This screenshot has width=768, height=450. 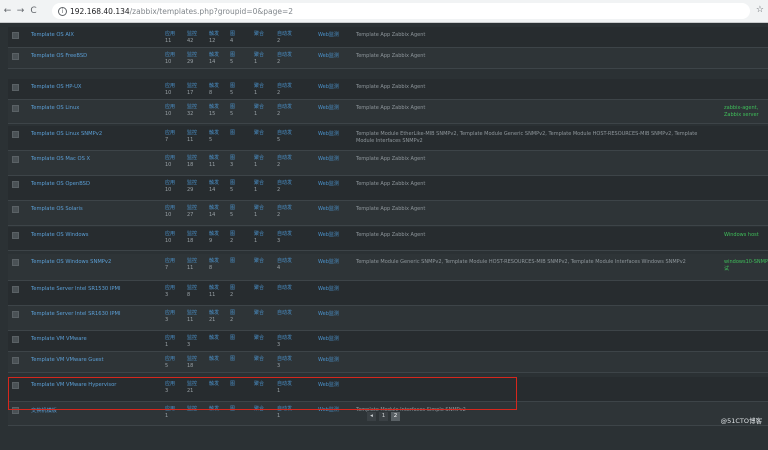 I want to click on template-name-link: Template Server Intel SR1630 IPMI, so click(x=76, y=314).